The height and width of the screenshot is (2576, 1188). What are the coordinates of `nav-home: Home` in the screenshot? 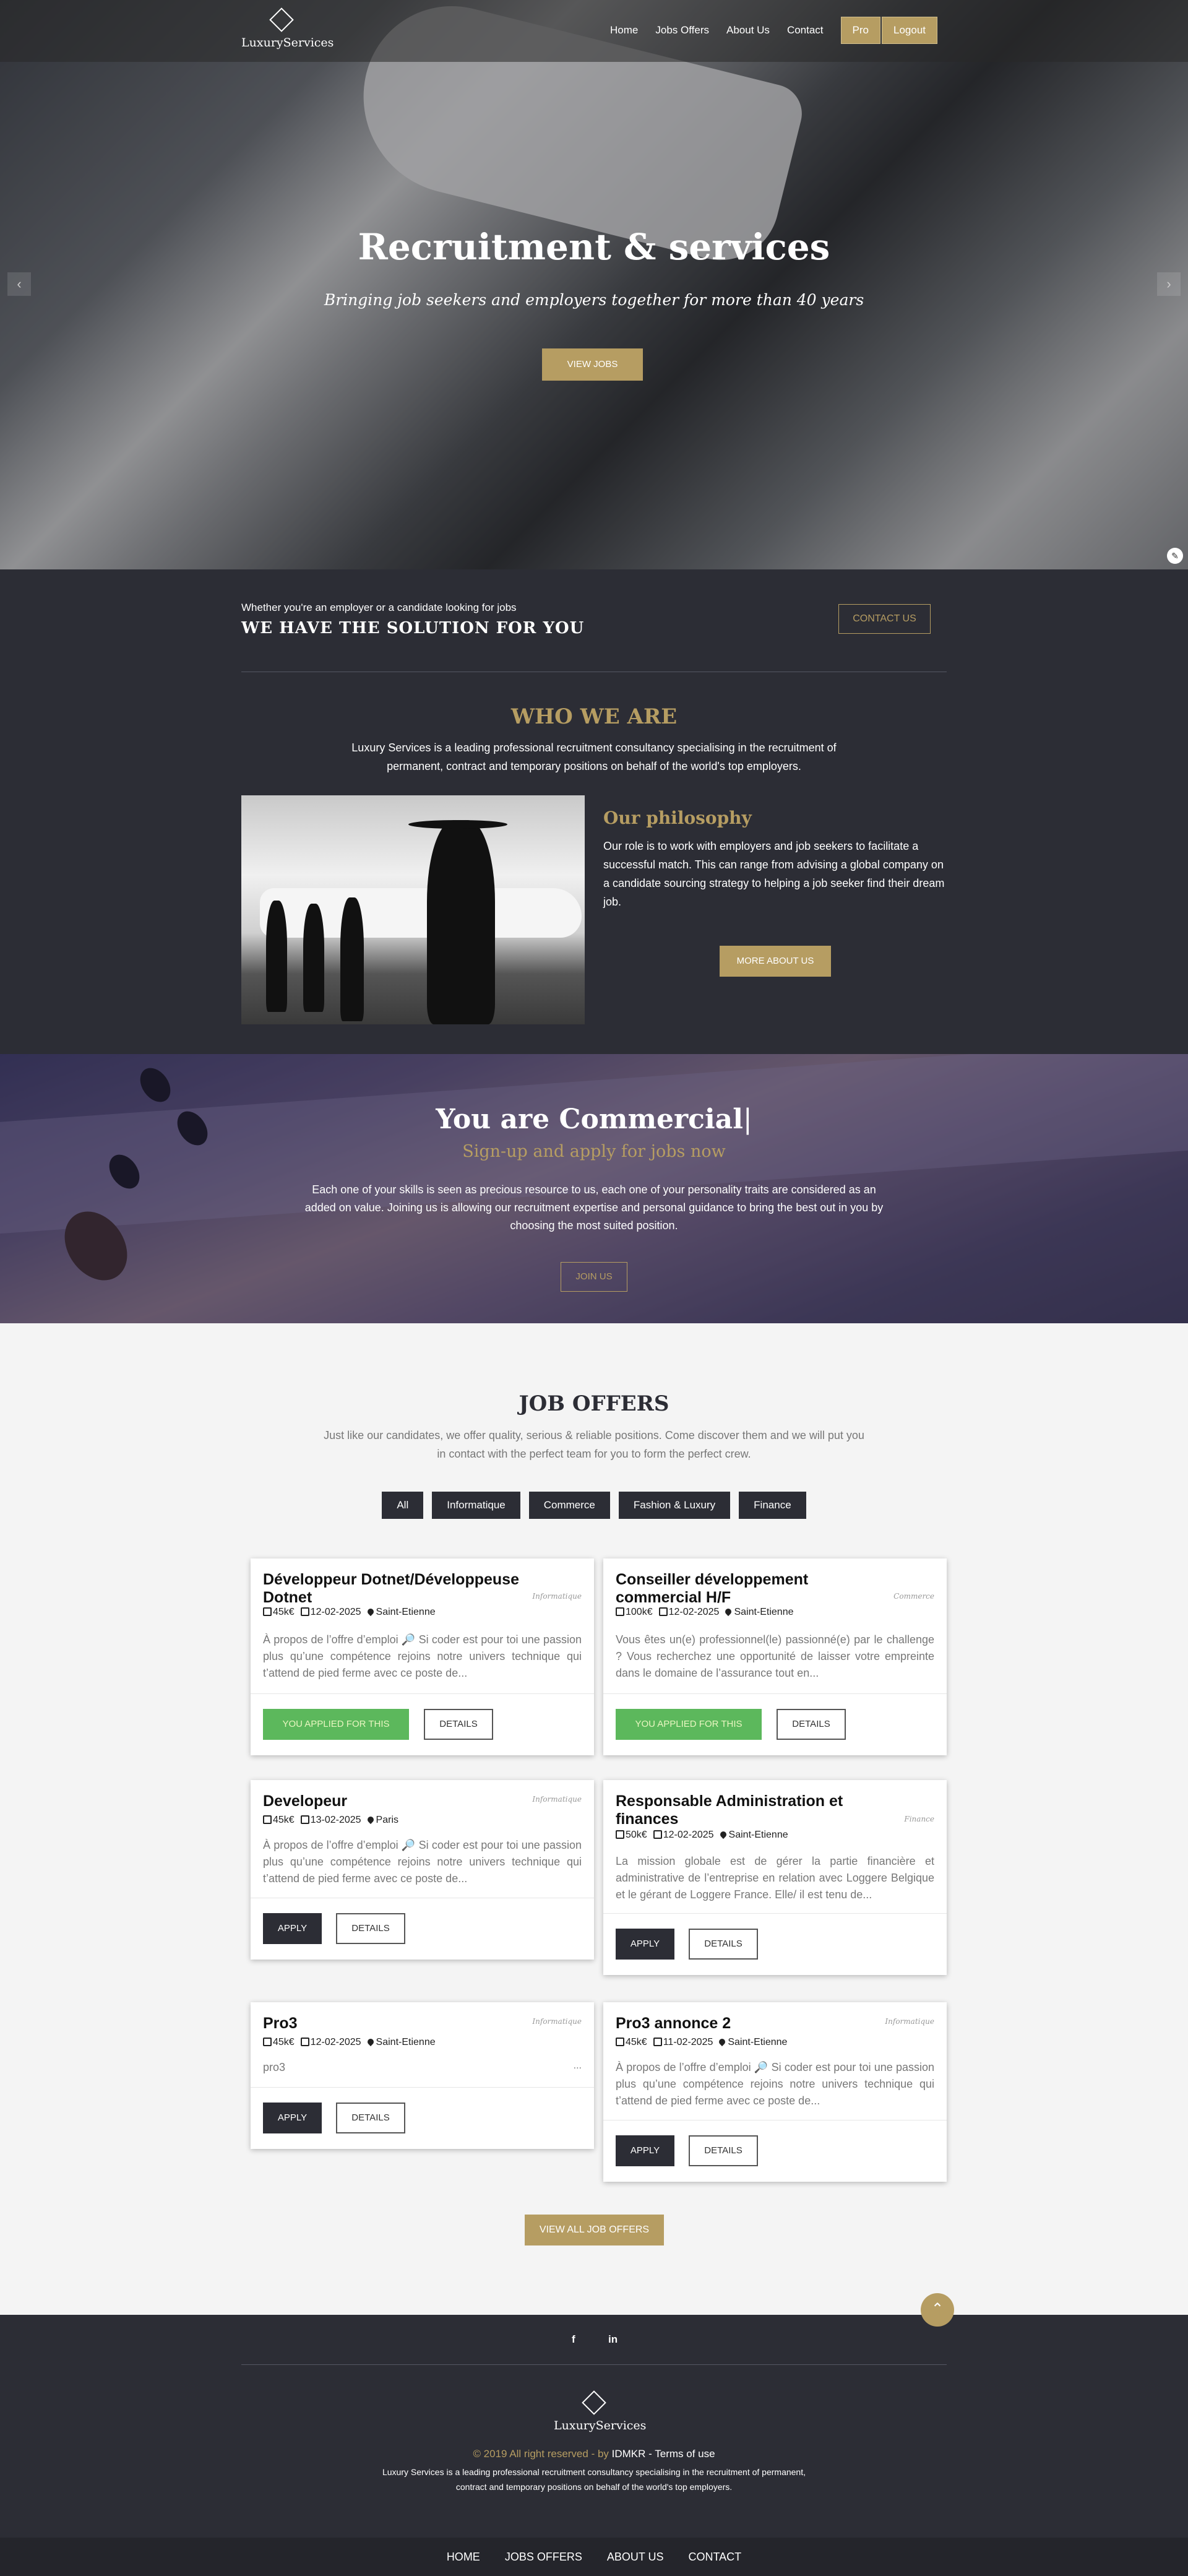 It's located at (624, 30).